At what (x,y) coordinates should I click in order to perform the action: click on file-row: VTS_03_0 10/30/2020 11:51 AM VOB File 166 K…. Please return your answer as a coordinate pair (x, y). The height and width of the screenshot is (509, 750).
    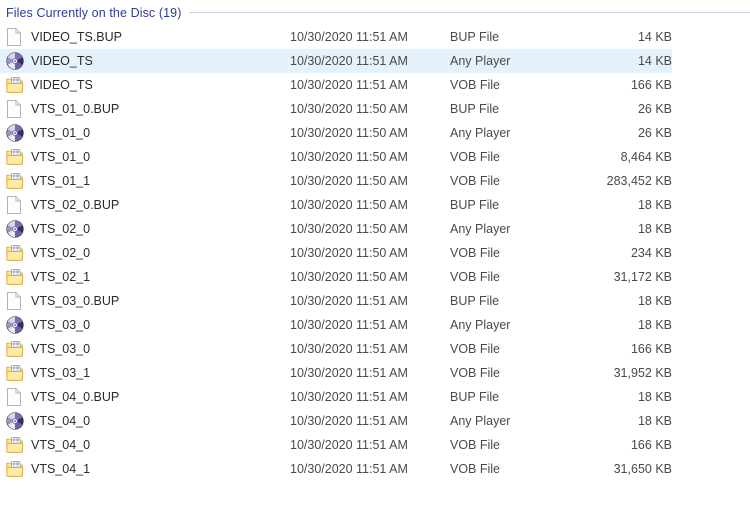
    Looking at the image, I should click on (336, 349).